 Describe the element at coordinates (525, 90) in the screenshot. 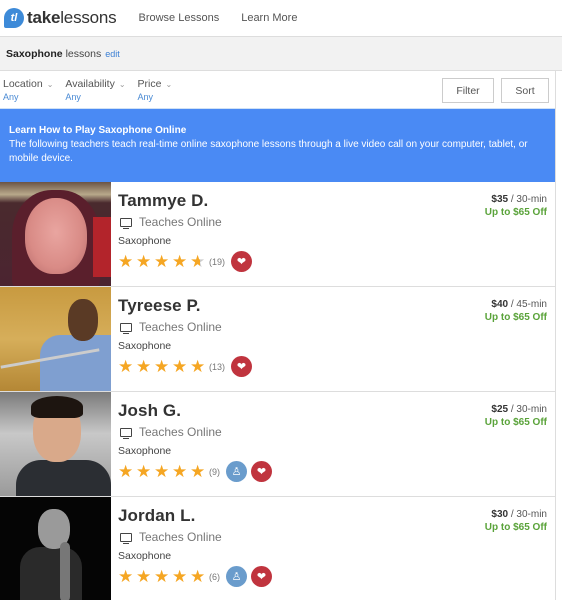

I see `sort-button: Sort` at that location.